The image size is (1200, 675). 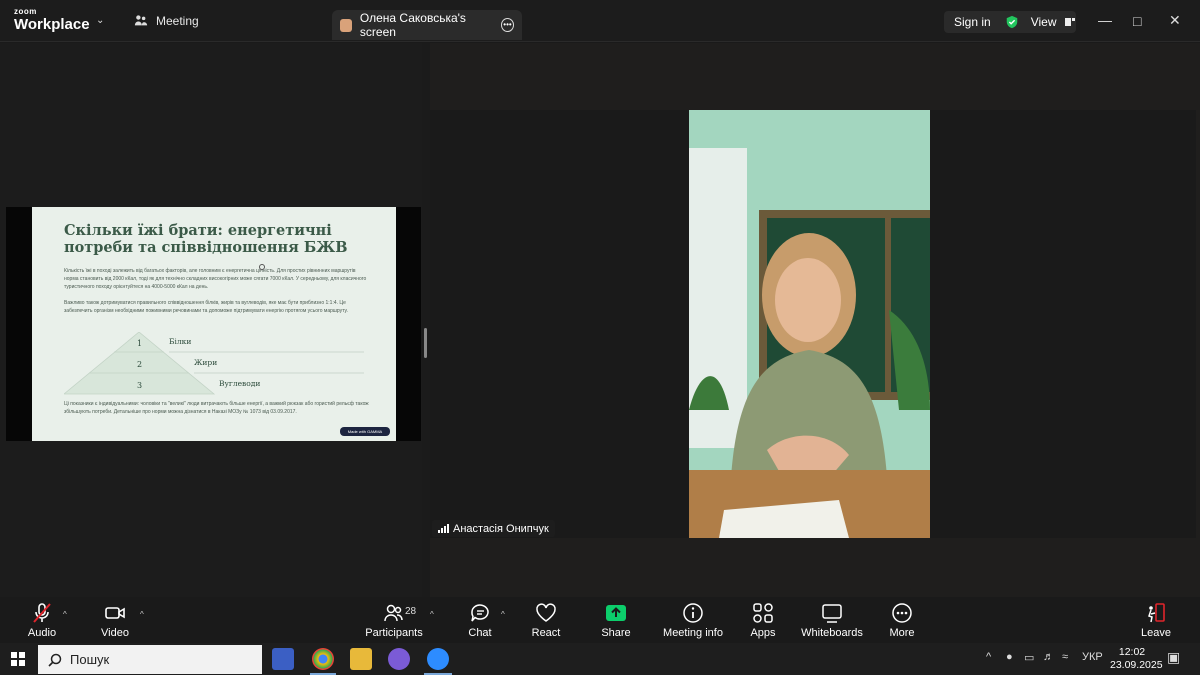 I want to click on tab-meeting-label: Meeting, so click(x=177, y=21).